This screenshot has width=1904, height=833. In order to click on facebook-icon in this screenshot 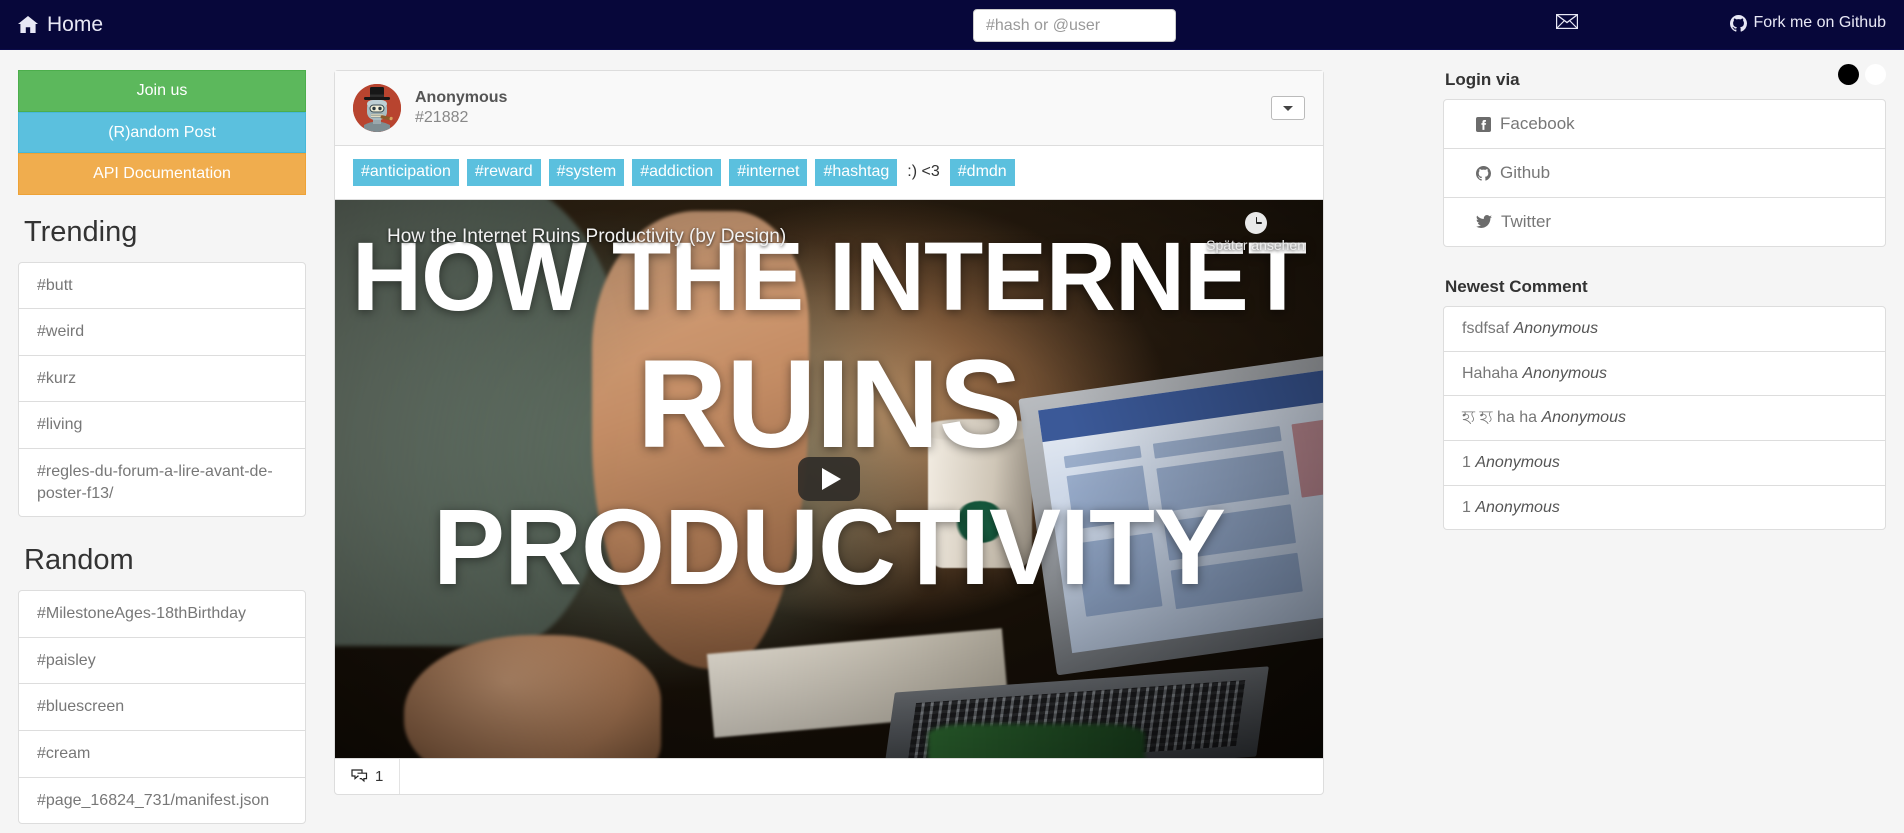, I will do `click(1483, 124)`.